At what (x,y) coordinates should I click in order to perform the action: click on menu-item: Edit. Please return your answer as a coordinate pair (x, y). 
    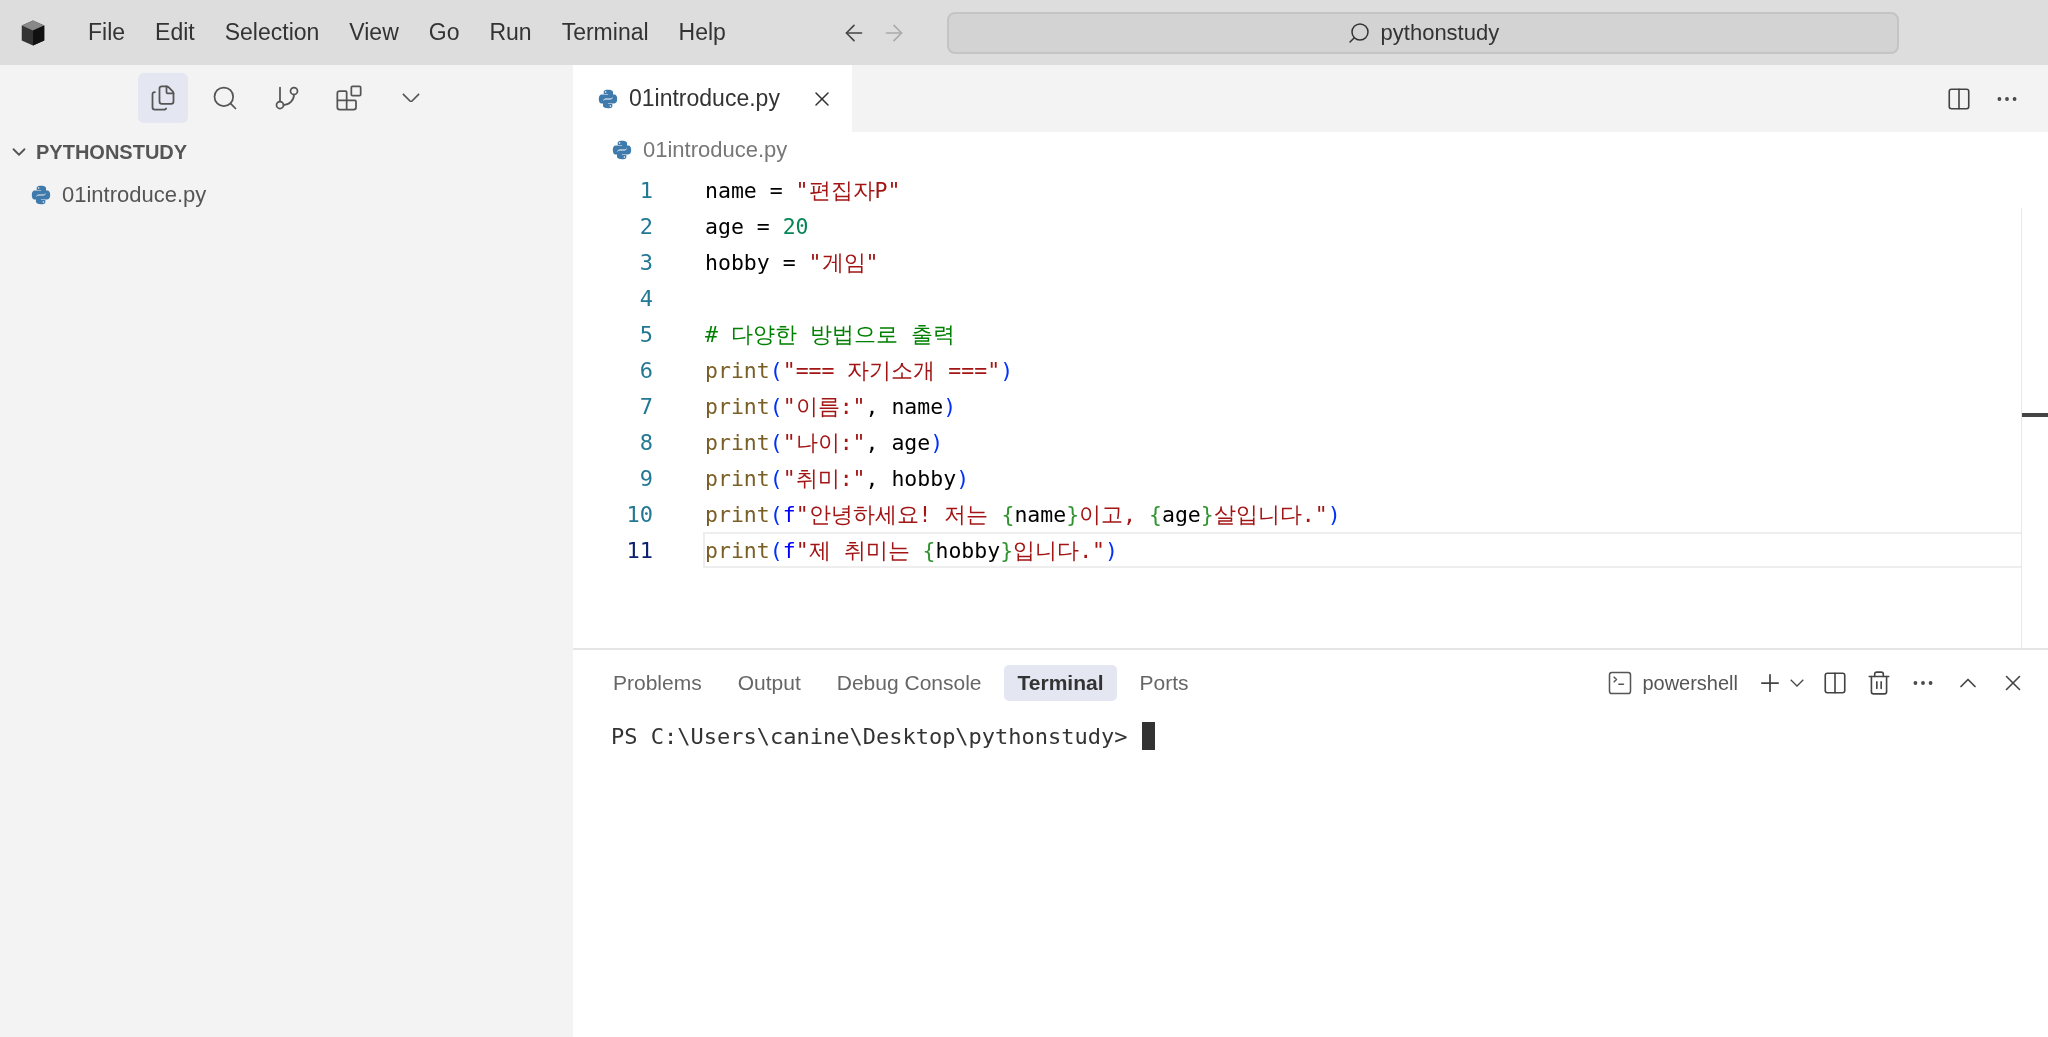
    Looking at the image, I should click on (175, 32).